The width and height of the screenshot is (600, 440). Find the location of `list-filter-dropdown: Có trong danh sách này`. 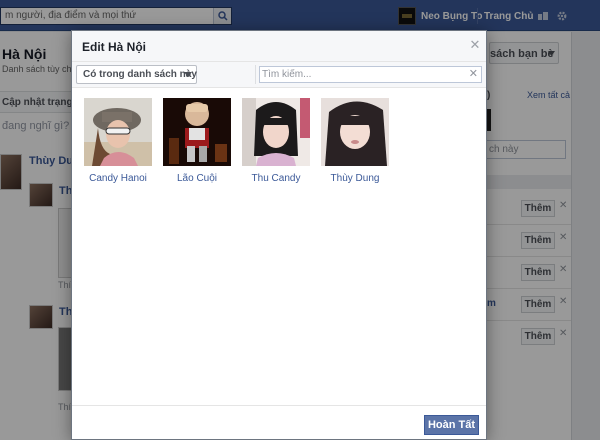

list-filter-dropdown: Có trong danh sách này is located at coordinates (136, 74).